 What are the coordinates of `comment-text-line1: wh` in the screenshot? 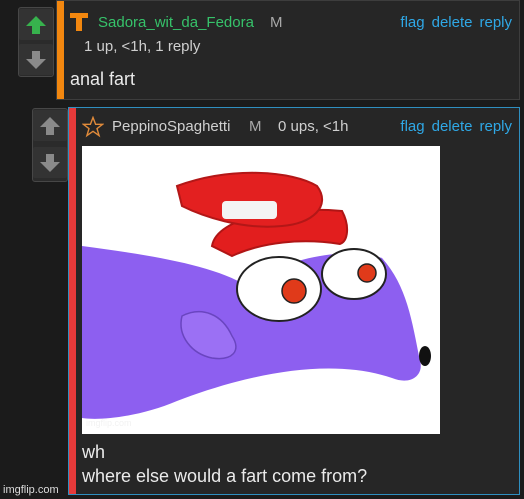 It's located at (94, 452).